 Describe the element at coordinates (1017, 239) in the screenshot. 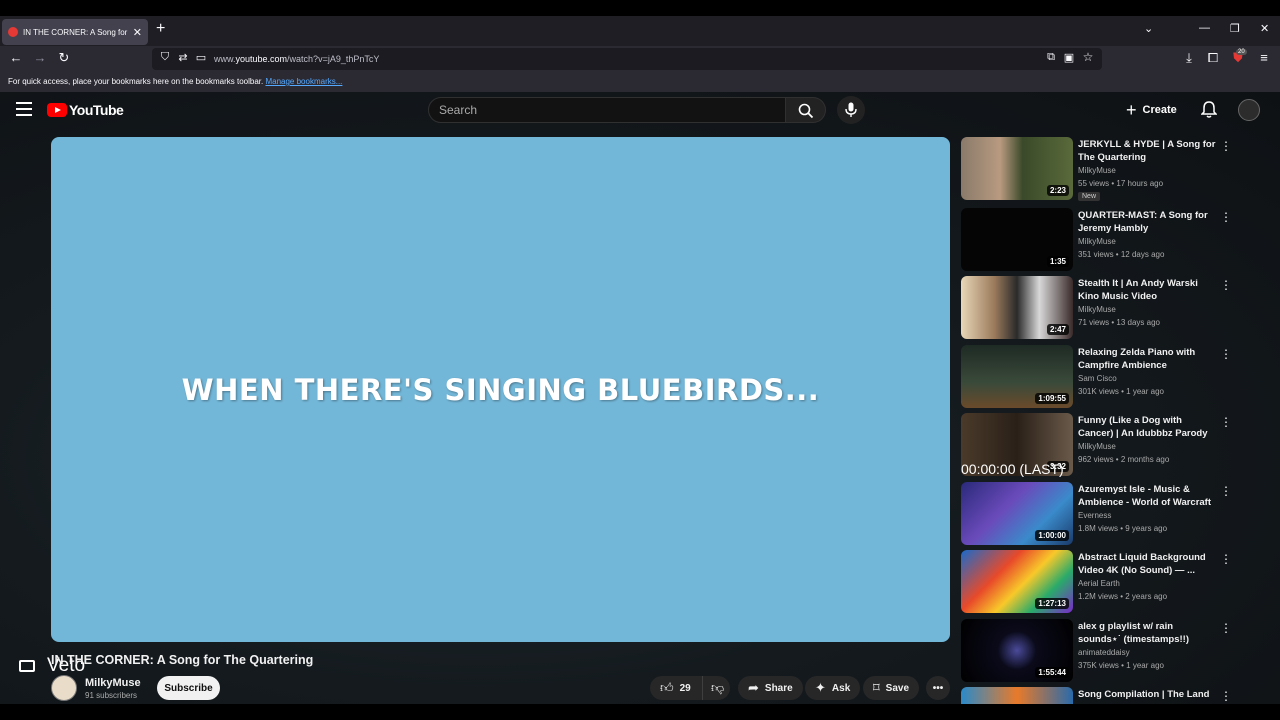

I see `video-thumbnail: 1:35` at that location.